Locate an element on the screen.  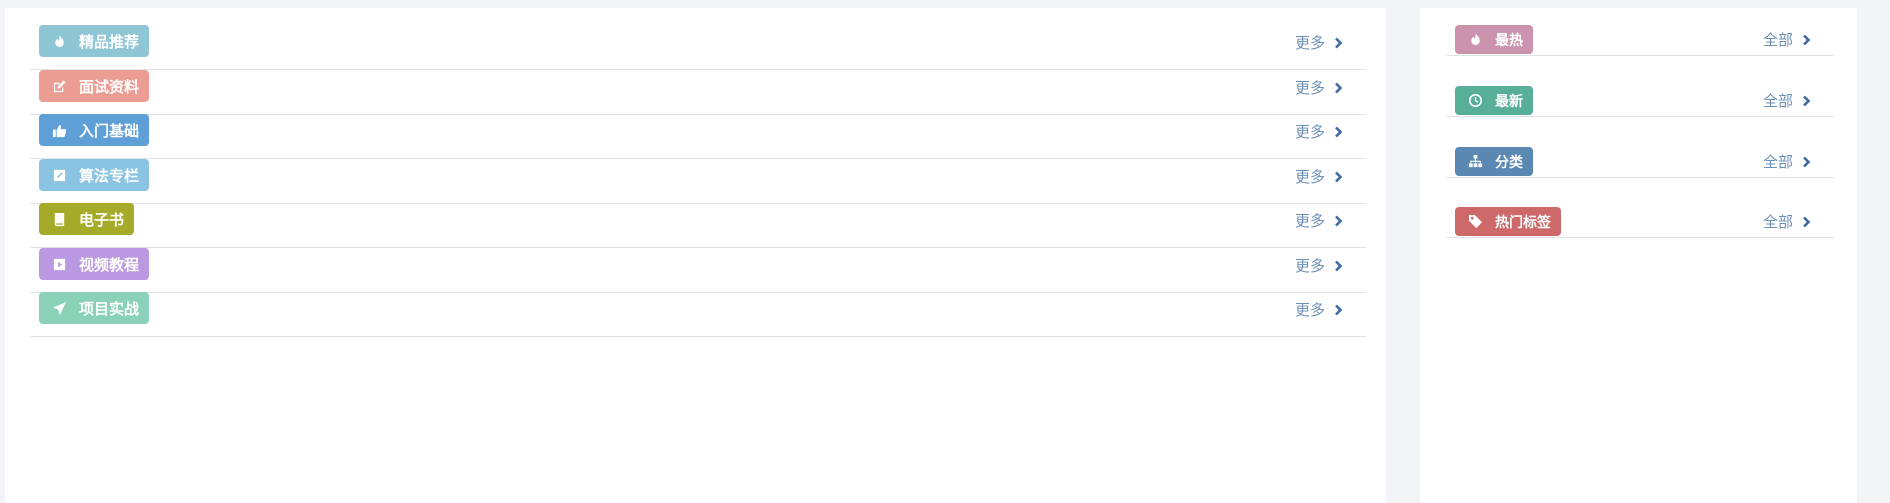
pencil-square-icon is located at coordinates (59, 175).